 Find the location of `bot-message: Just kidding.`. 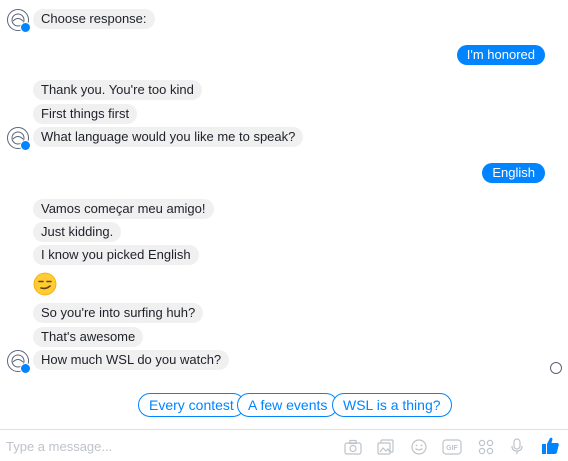

bot-message: Just kidding. is located at coordinates (77, 232).